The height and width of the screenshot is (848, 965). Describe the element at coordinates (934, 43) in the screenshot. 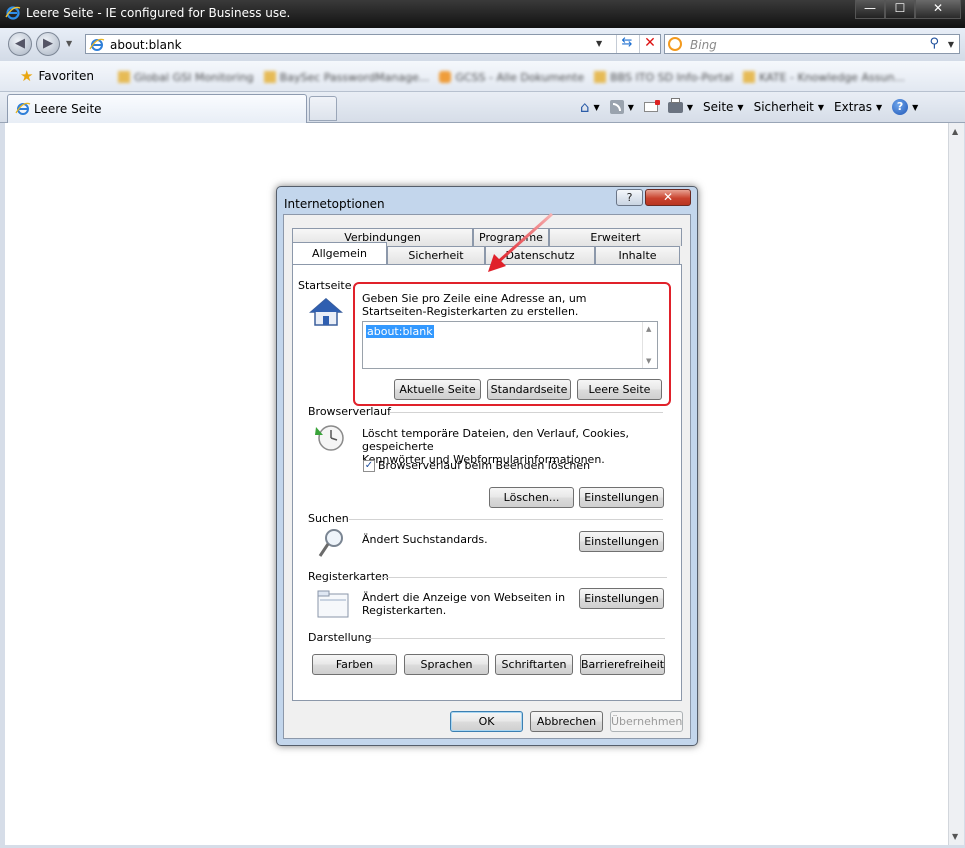

I see `search-icon: ⚲` at that location.